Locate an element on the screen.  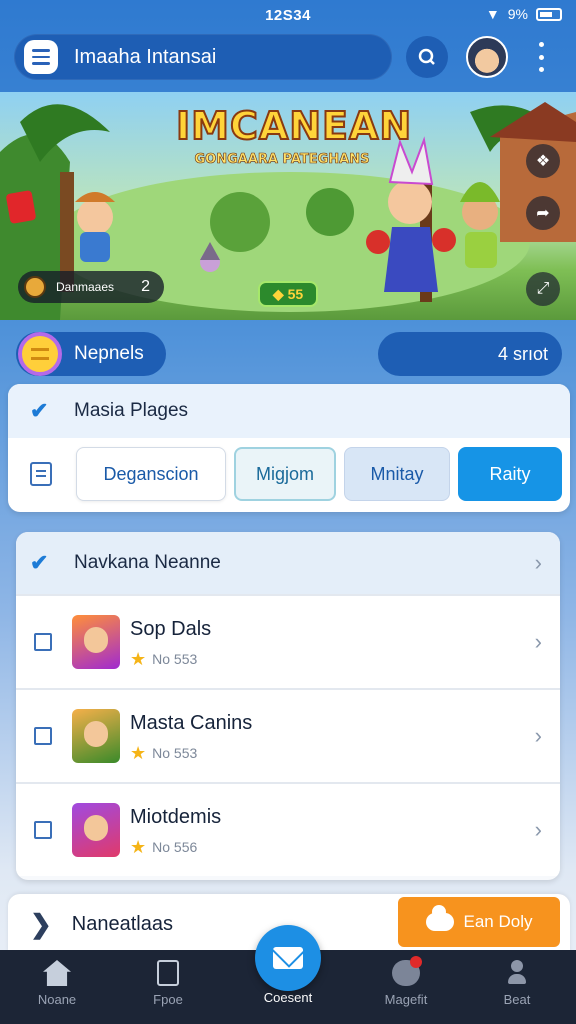
banner-subtitle: GONGAARA PATEGHANS is located at coordinates (282, 160).